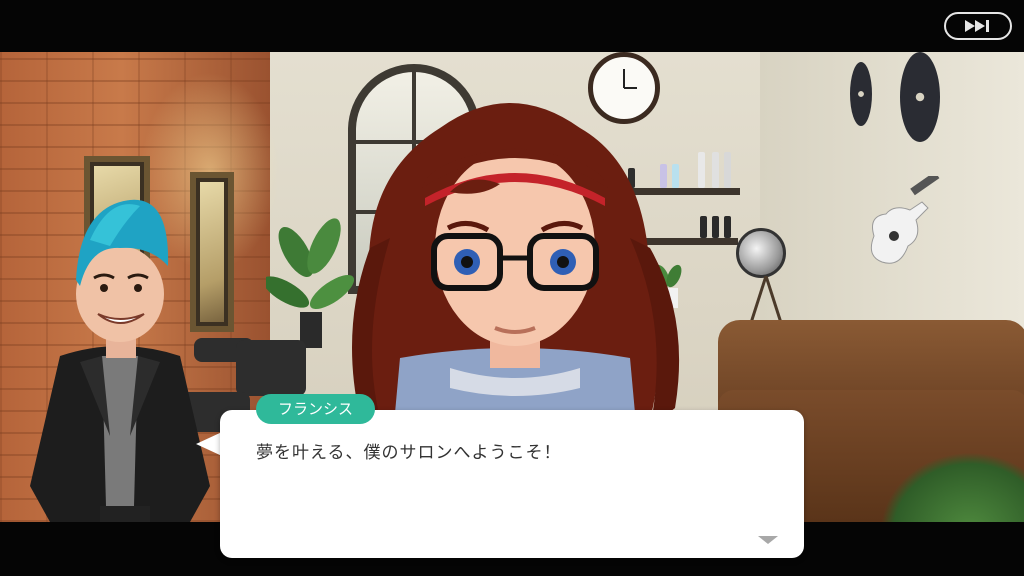 Image resolution: width=1024 pixels, height=576 pixels. What do you see at coordinates (512, 26) in the screenshot?
I see `top-letterbox-bar` at bounding box center [512, 26].